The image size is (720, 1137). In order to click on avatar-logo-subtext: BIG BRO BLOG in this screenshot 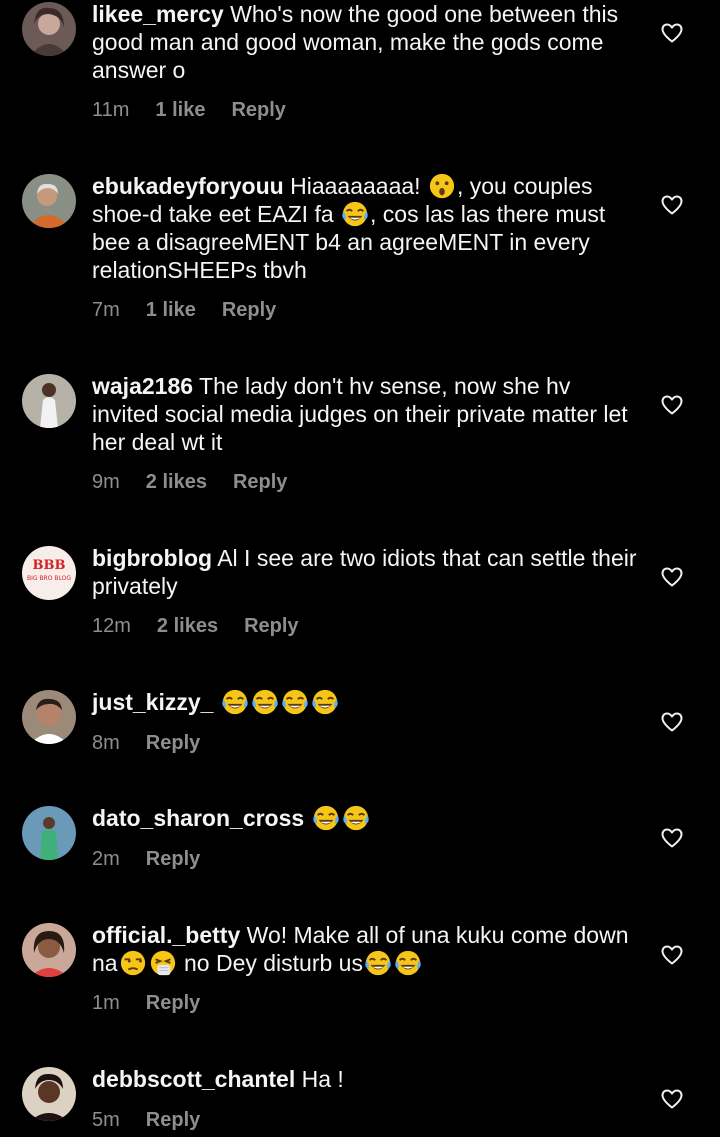, I will do `click(49, 578)`.